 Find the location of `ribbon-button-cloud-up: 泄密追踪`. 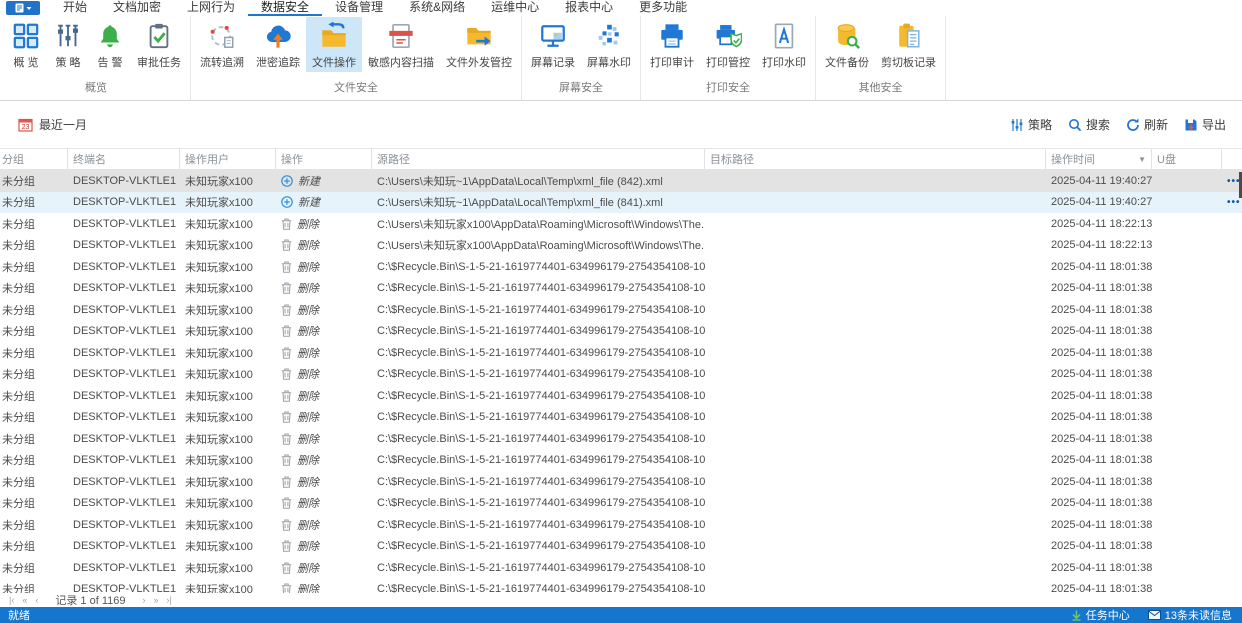

ribbon-button-cloud-up: 泄密追踪 is located at coordinates (278, 44).